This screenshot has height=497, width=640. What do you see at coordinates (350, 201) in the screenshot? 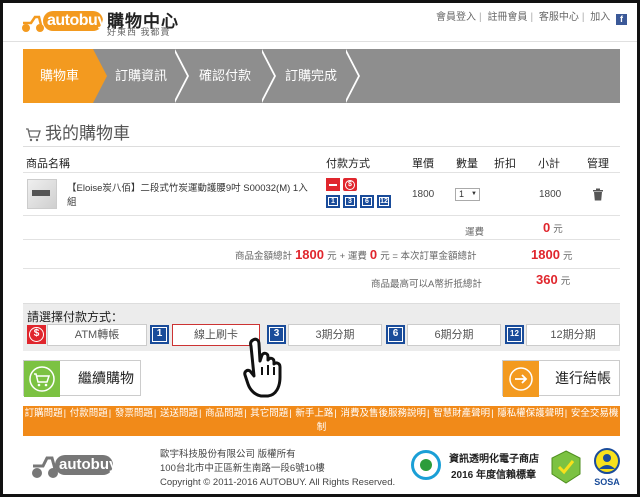
I see `pay-3-icon: 3` at bounding box center [350, 201].